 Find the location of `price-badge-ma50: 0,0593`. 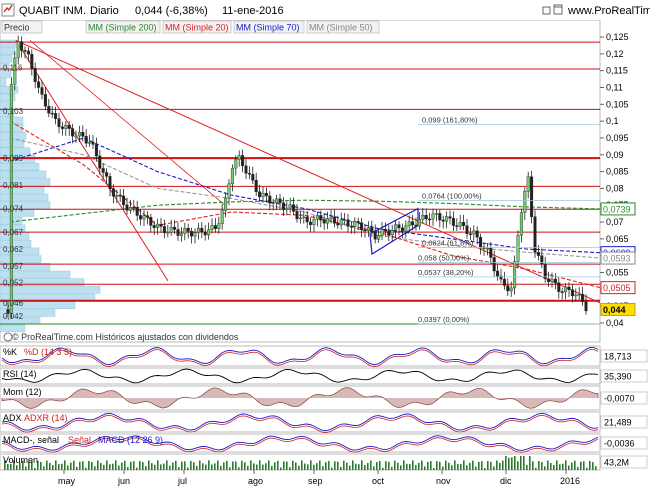

price-badge-ma50: 0,0593 is located at coordinates (618, 258).